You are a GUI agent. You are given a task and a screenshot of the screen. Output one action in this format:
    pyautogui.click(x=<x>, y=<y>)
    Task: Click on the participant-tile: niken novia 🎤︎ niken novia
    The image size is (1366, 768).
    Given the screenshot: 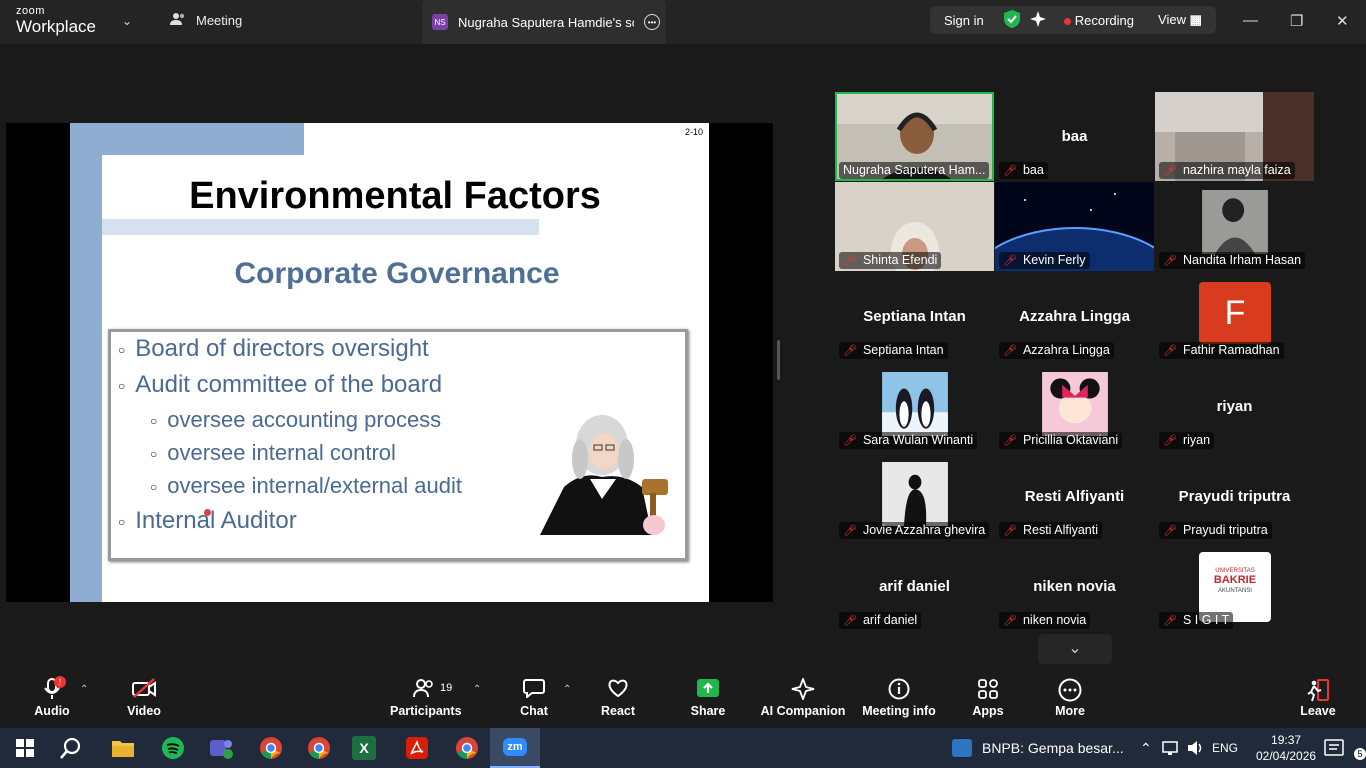 What is the action you would take?
    pyautogui.click(x=1074, y=586)
    